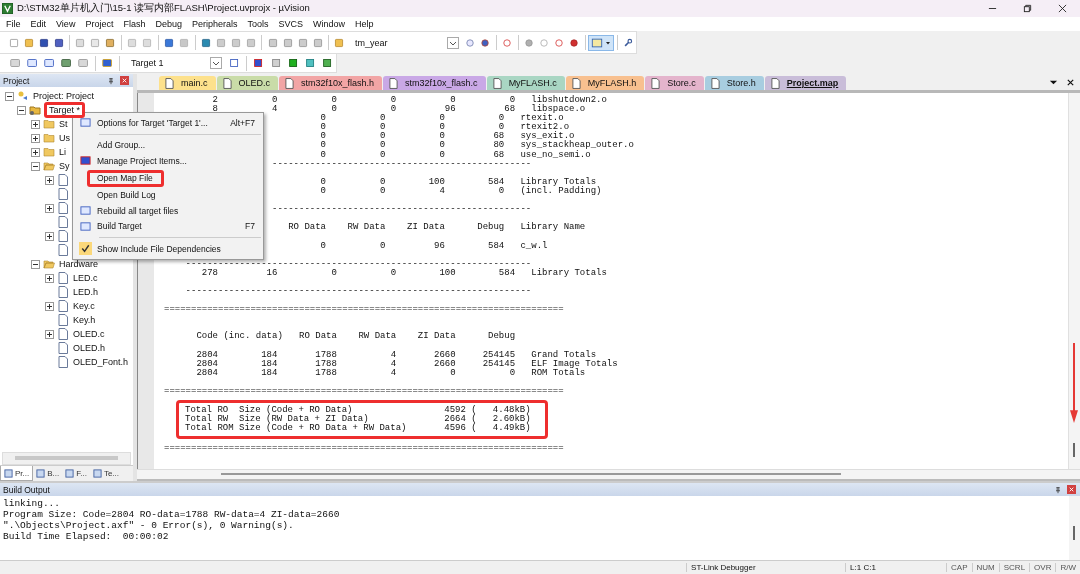 The height and width of the screenshot is (574, 1080). What do you see at coordinates (601, 42) in the screenshot?
I see `window-layout-button` at bounding box center [601, 42].